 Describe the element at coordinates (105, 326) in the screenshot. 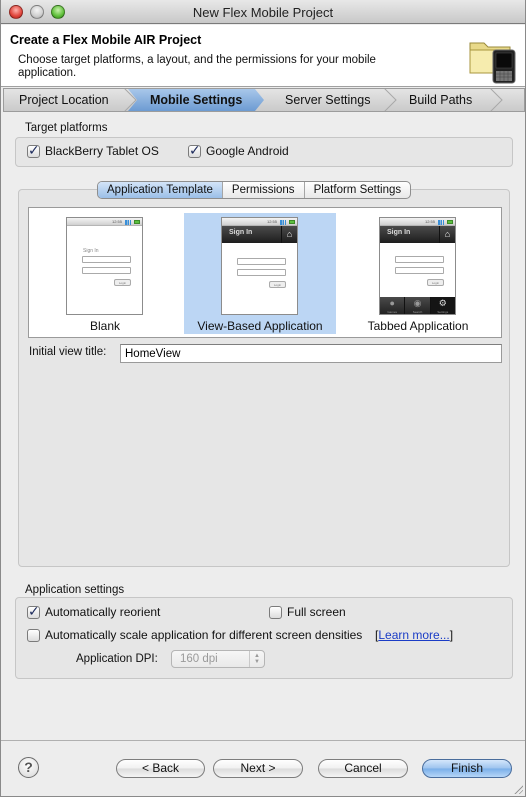

I see `template-label: Blank` at that location.